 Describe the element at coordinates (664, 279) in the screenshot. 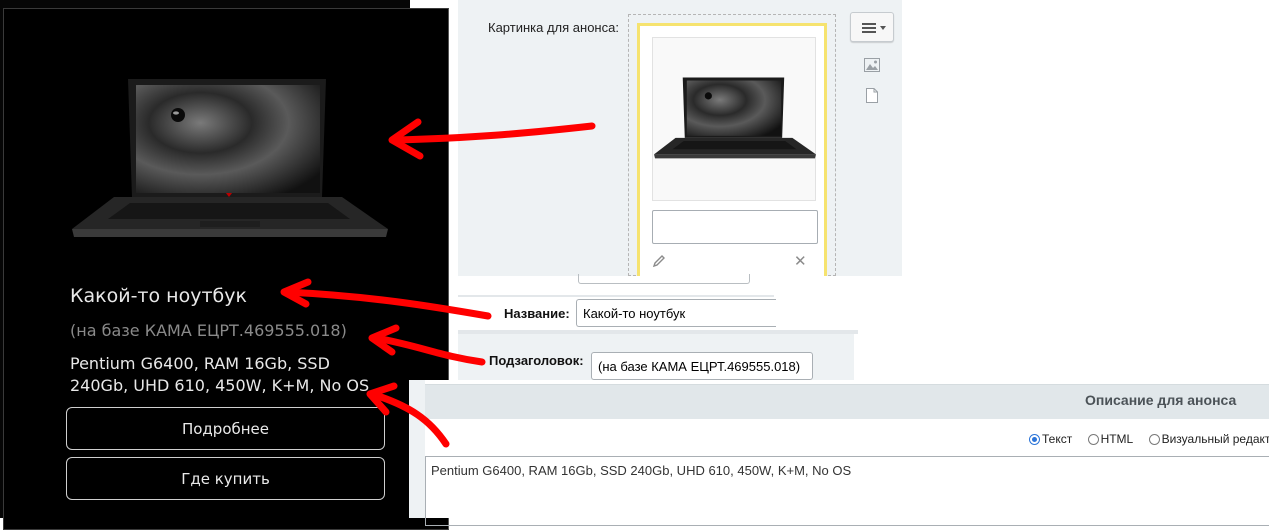

I see `previous-input-edge` at that location.